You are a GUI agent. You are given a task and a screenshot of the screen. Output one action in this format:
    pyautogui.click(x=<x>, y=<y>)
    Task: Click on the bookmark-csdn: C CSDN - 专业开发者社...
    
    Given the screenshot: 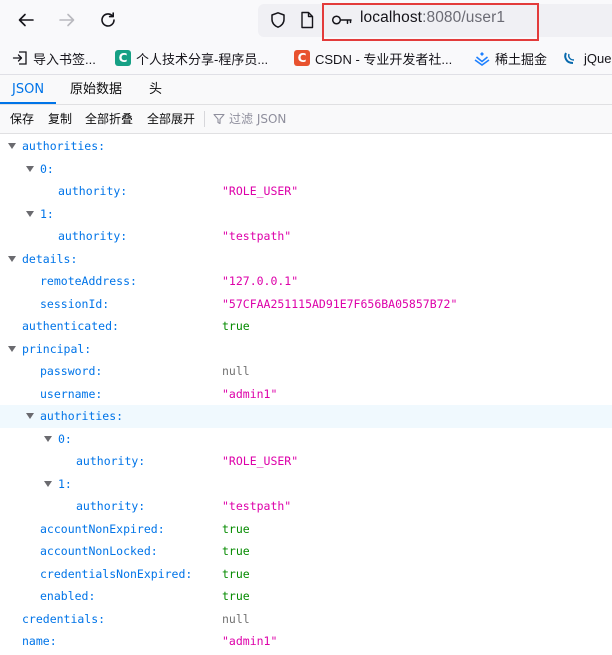 What is the action you would take?
    pyautogui.click(x=373, y=58)
    